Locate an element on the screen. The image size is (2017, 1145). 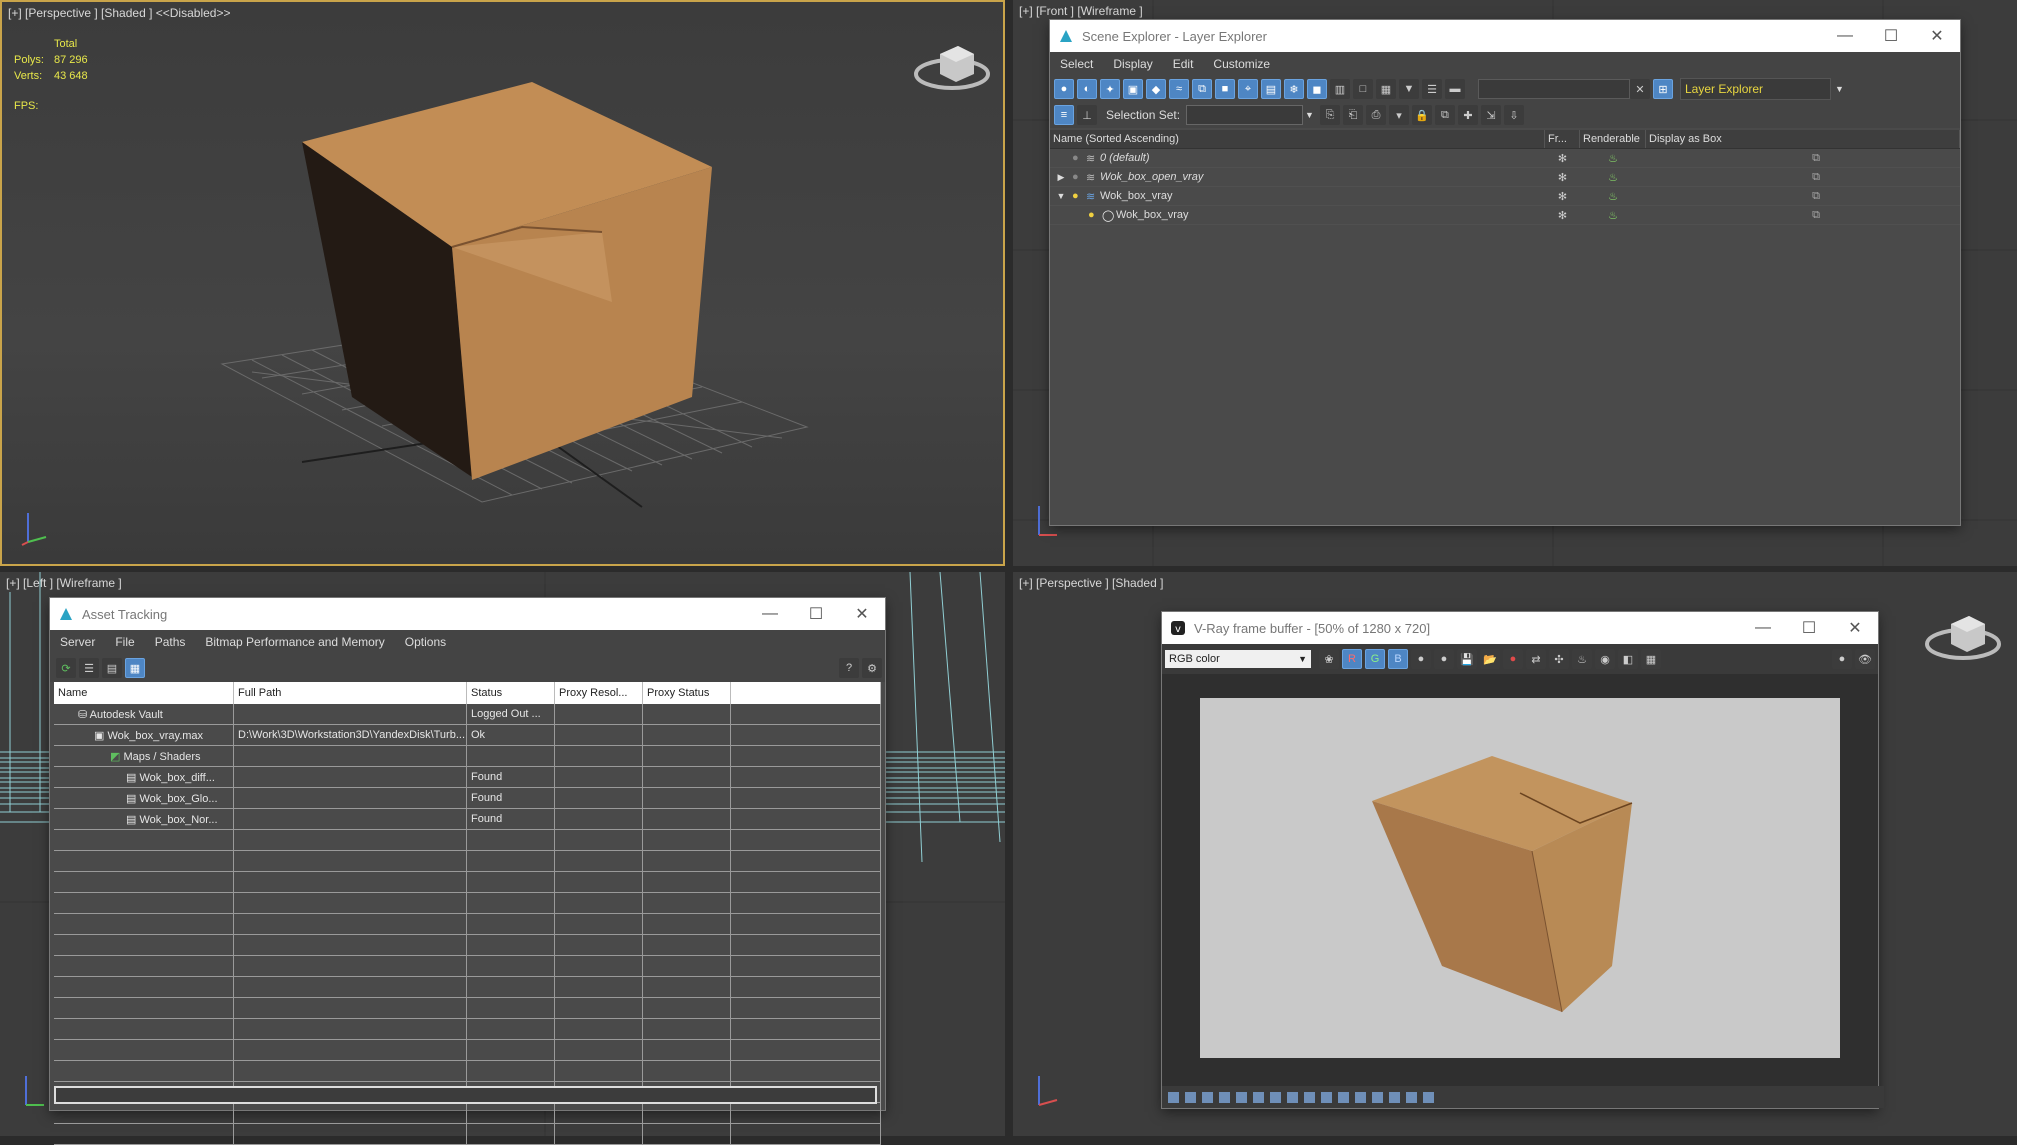
display-helpers-icon: ◆ is located at coordinates (1156, 89).